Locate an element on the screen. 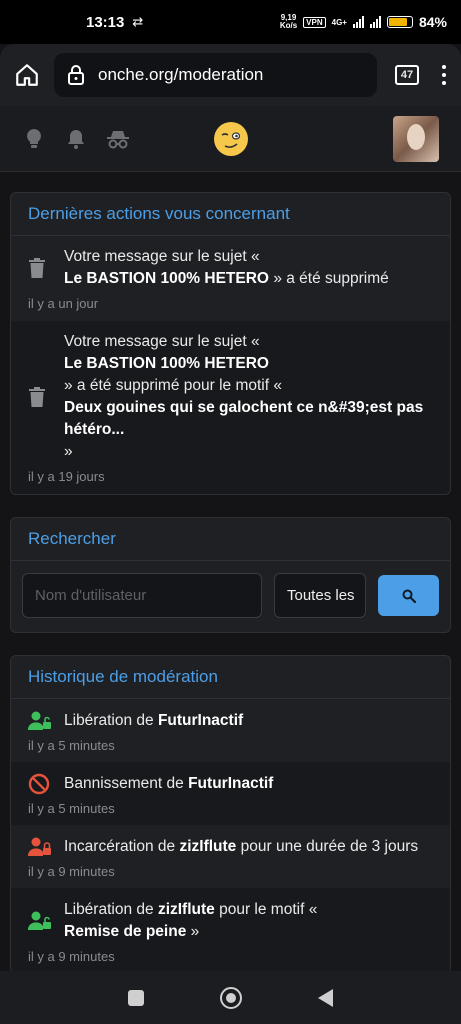  menu-button is located at coordinates (444, 75).